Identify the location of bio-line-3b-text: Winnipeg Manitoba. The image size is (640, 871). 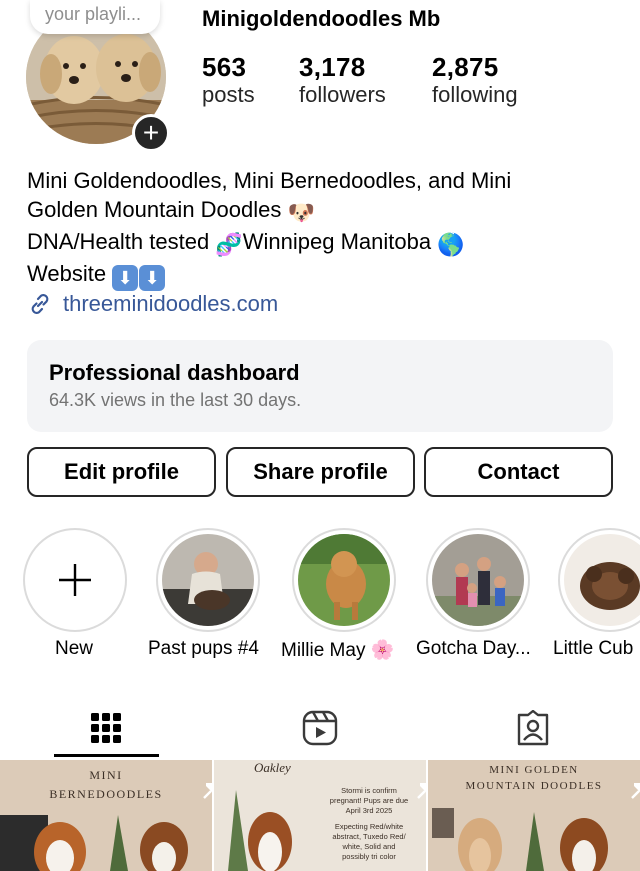
(337, 241).